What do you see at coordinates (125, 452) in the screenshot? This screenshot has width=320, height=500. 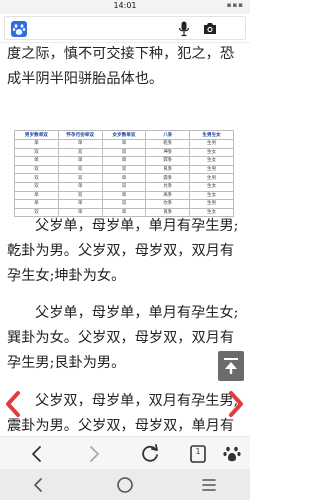 I see `browser-toolbar: 1` at bounding box center [125, 452].